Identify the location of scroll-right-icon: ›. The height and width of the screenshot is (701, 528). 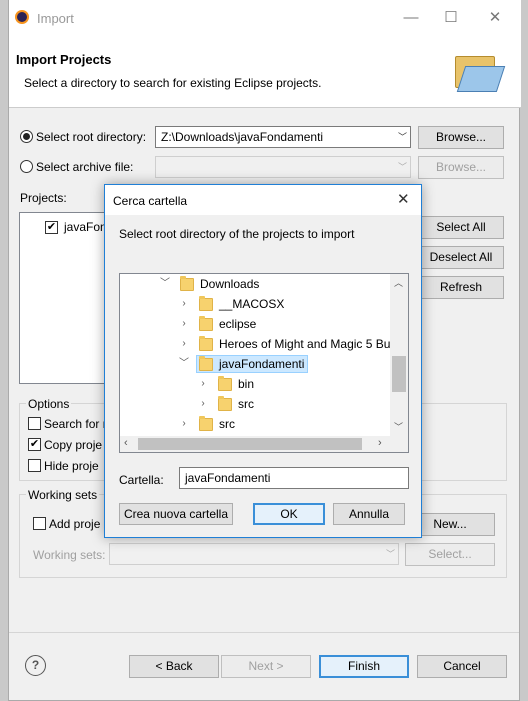
(380, 443).